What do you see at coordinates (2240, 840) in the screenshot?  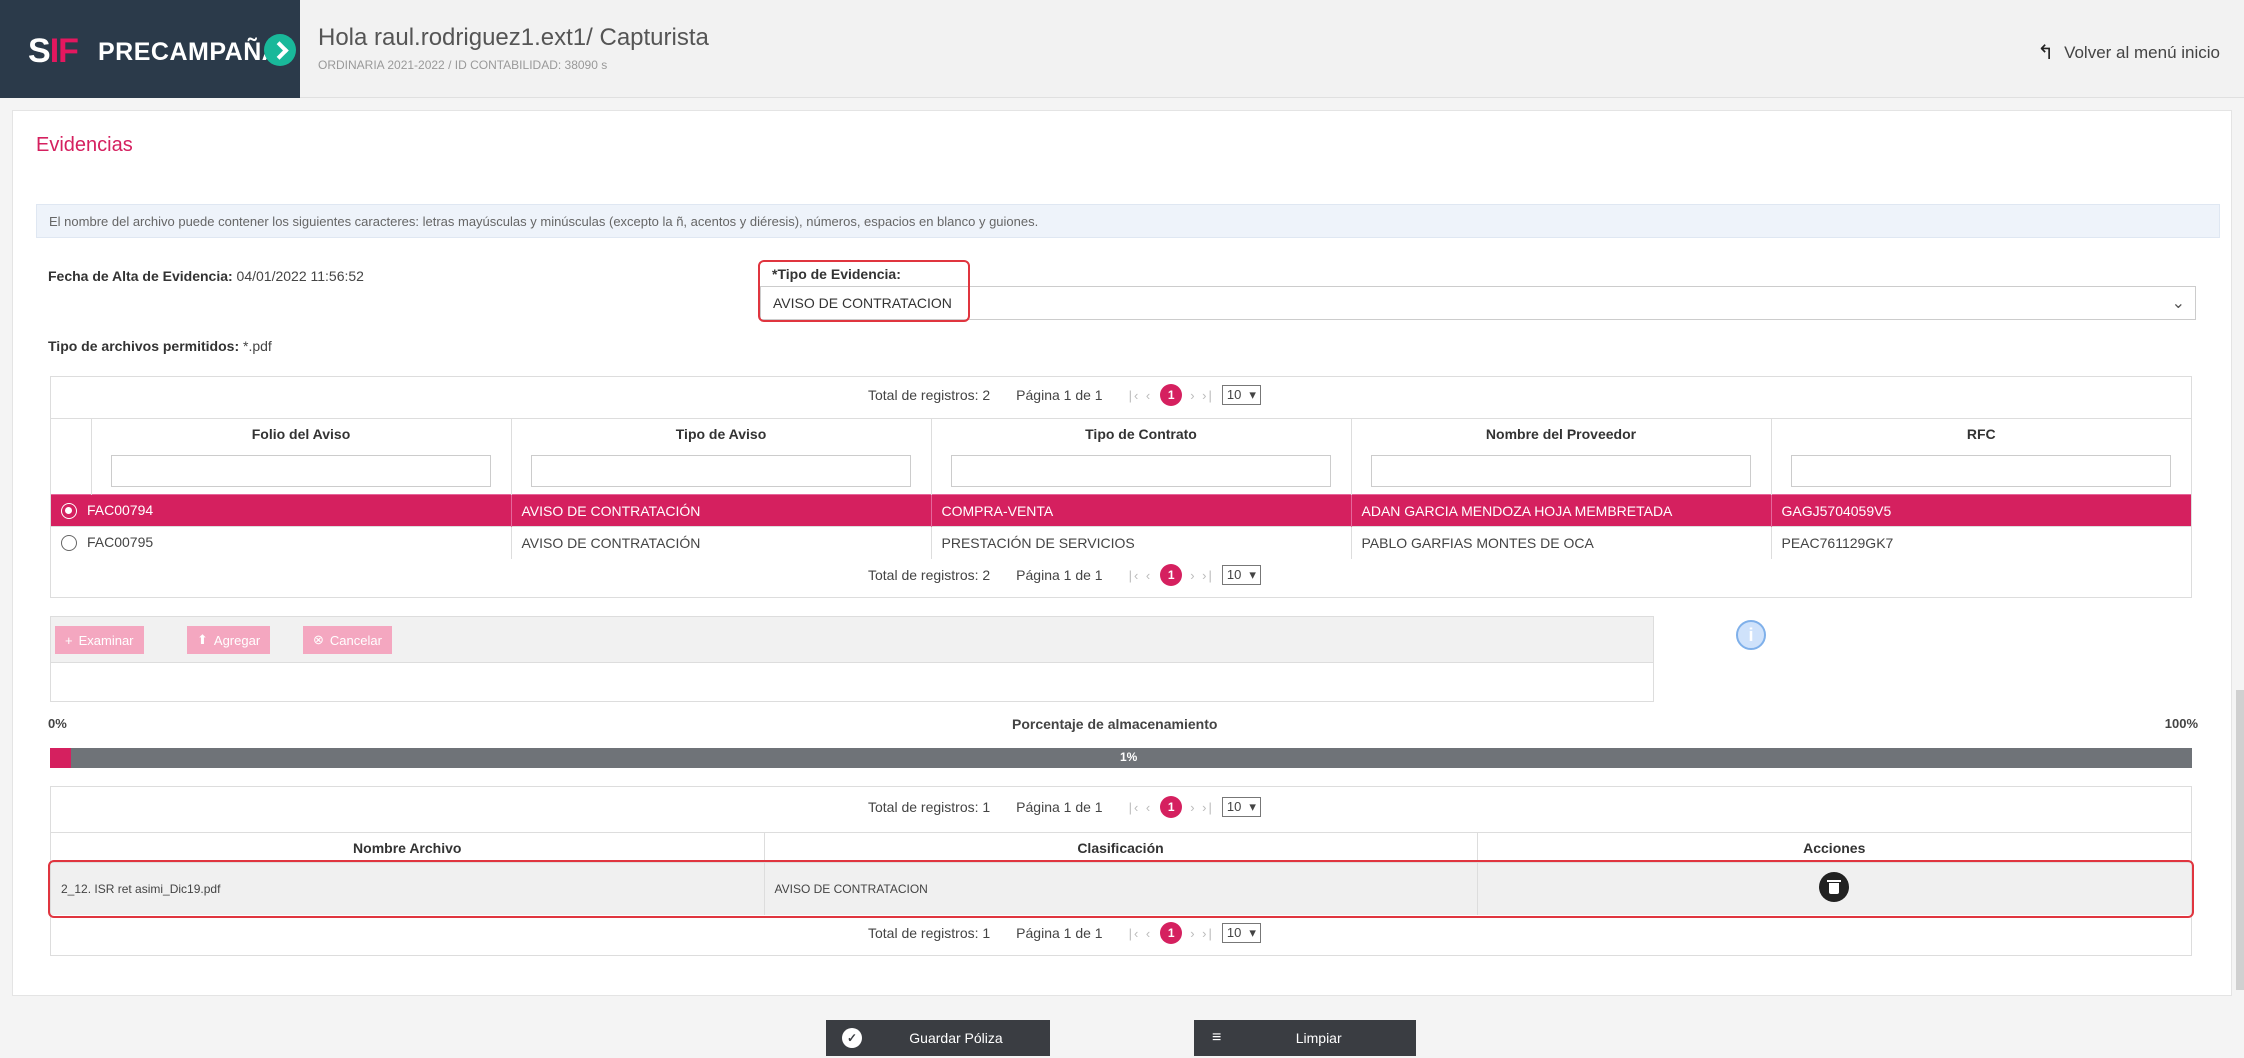 I see `page-scrollbar` at bounding box center [2240, 840].